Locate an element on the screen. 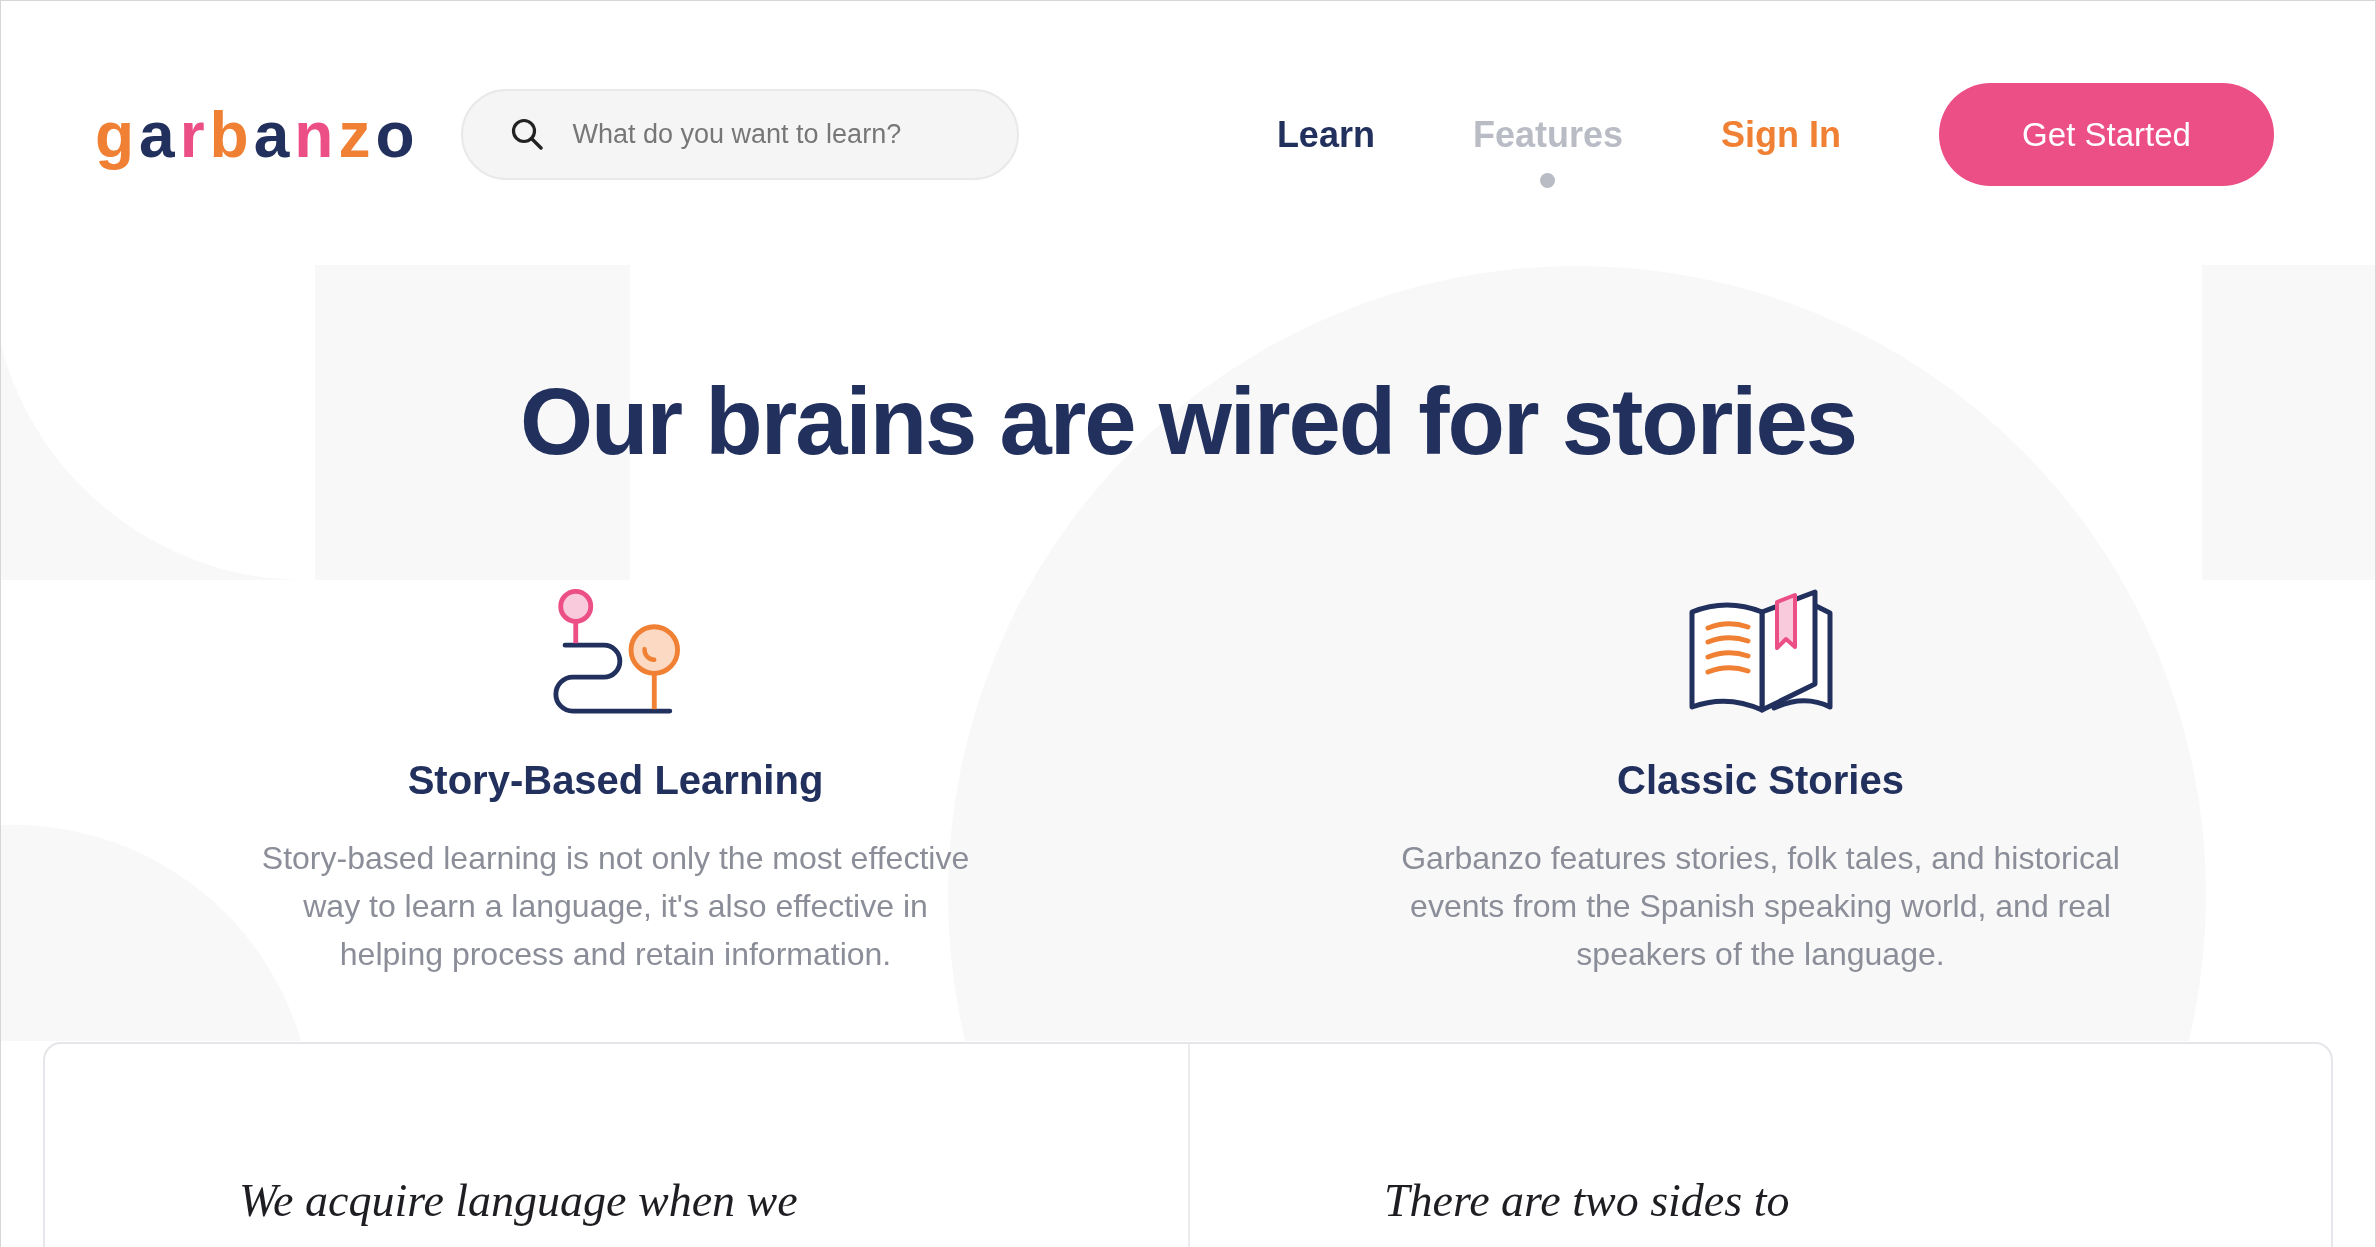 The image size is (2376, 1247). search-icon is located at coordinates (527, 134).